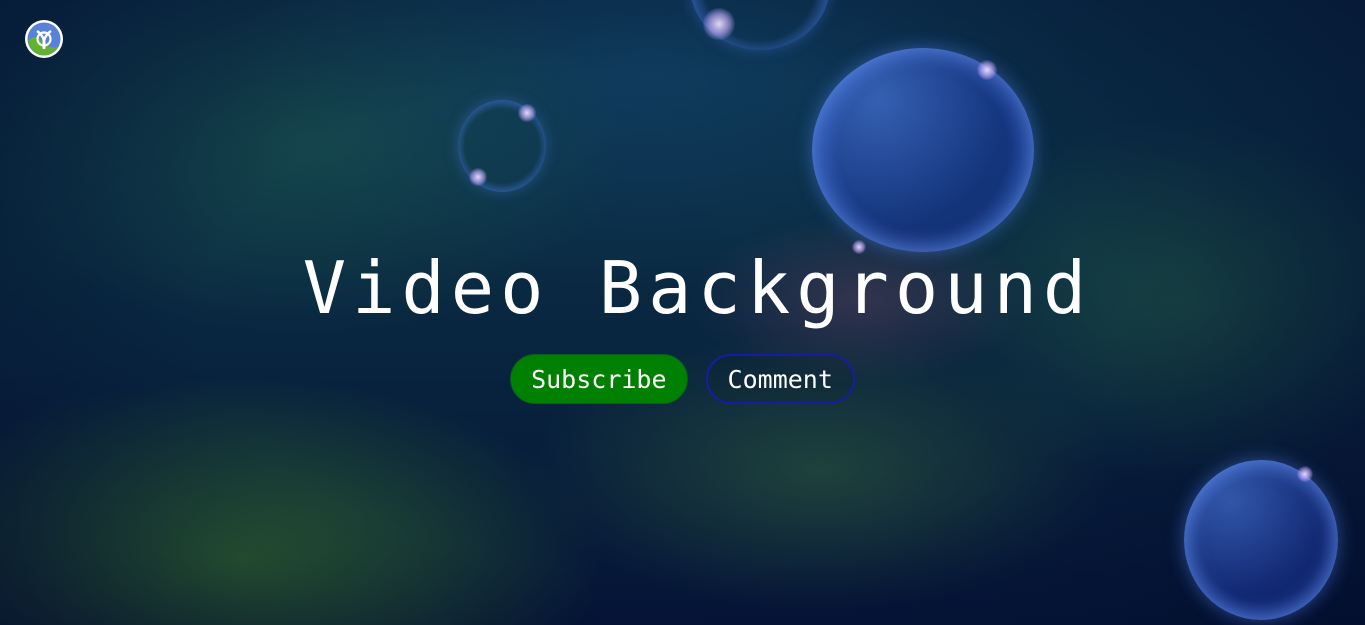 The image size is (1365, 625). What do you see at coordinates (780, 379) in the screenshot?
I see `comment-button: Comment` at bounding box center [780, 379].